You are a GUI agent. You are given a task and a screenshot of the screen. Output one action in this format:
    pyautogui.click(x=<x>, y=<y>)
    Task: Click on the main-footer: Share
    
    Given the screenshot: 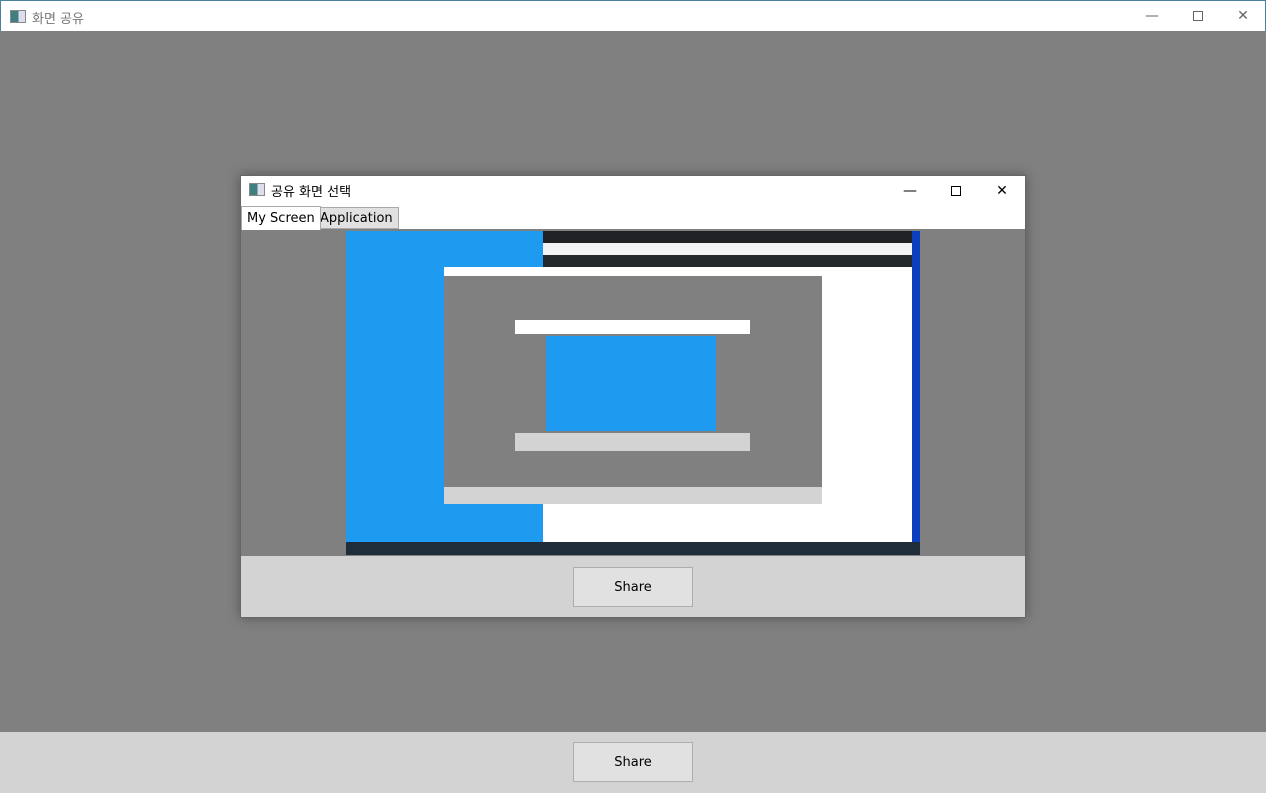 What is the action you would take?
    pyautogui.click(x=633, y=762)
    